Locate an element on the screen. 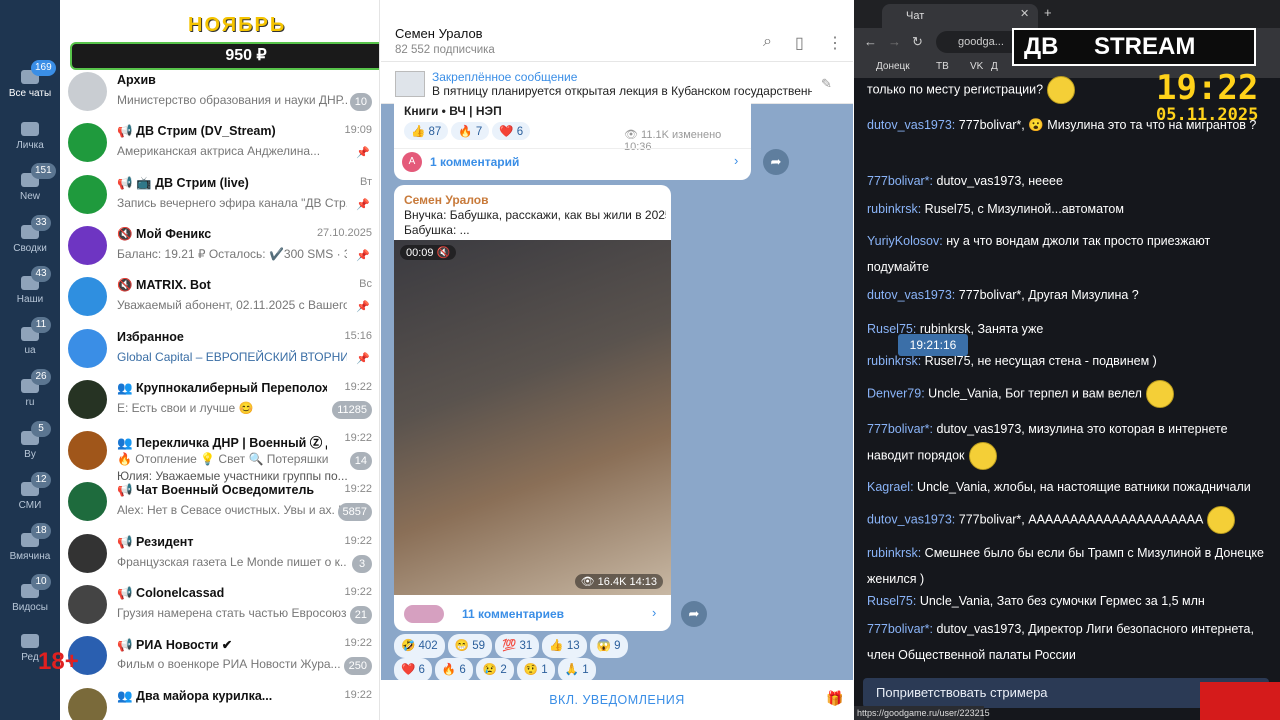  pin-list-icon: ✎ is located at coordinates (826, 84).